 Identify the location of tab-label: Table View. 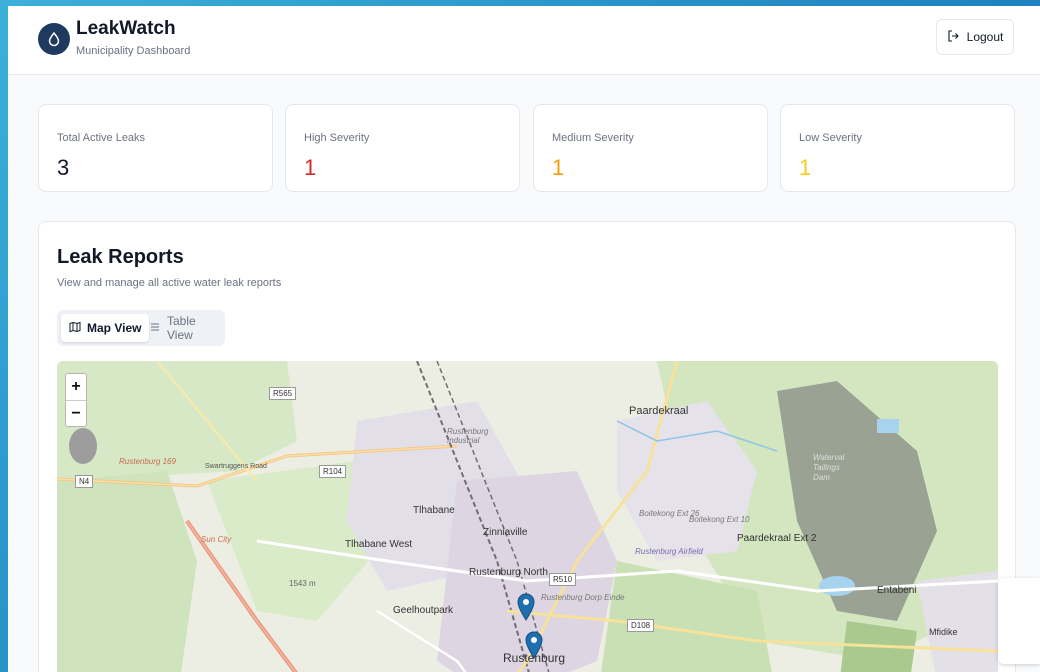
(181, 328).